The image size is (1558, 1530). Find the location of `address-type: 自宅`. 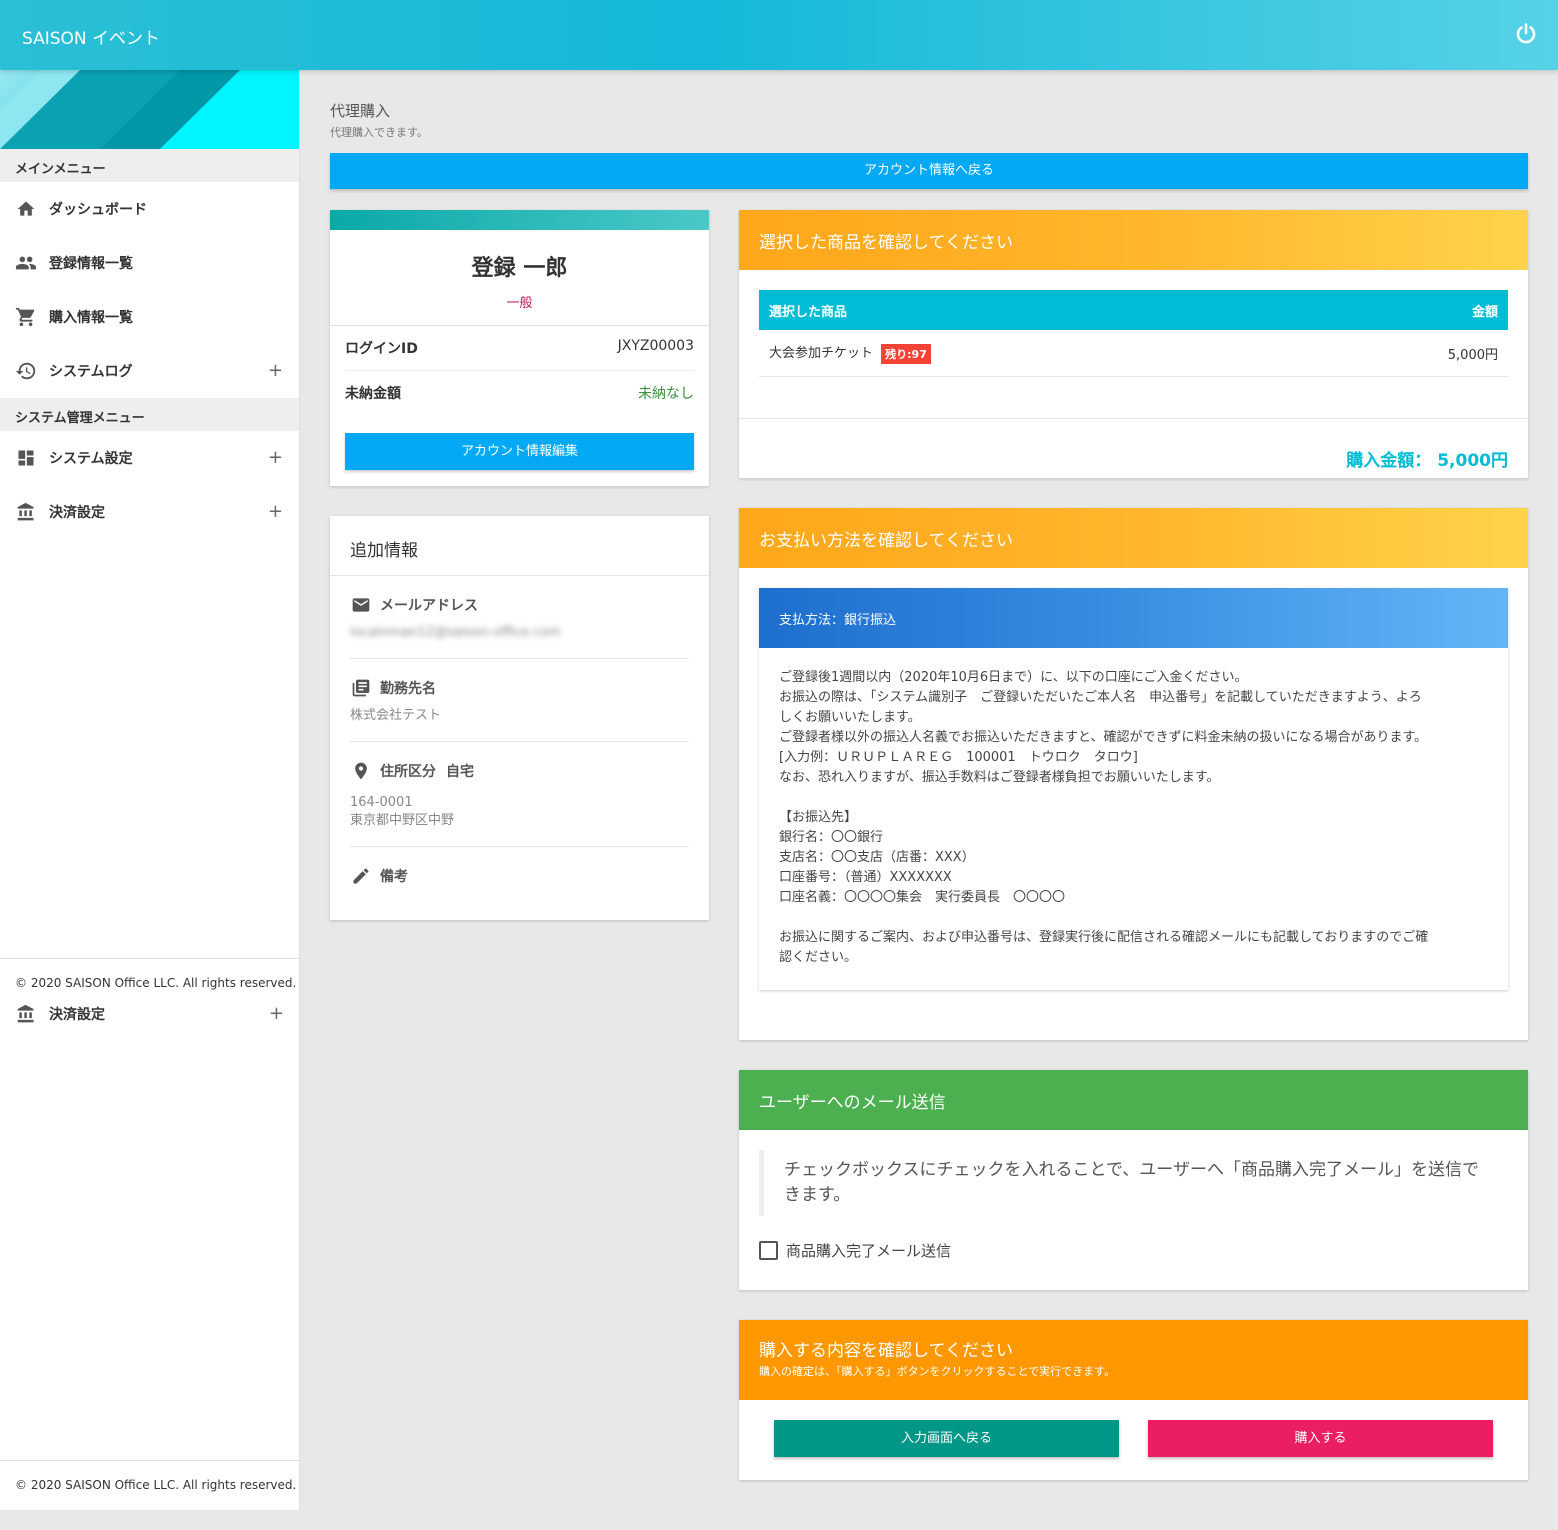

address-type: 自宅 is located at coordinates (460, 772).